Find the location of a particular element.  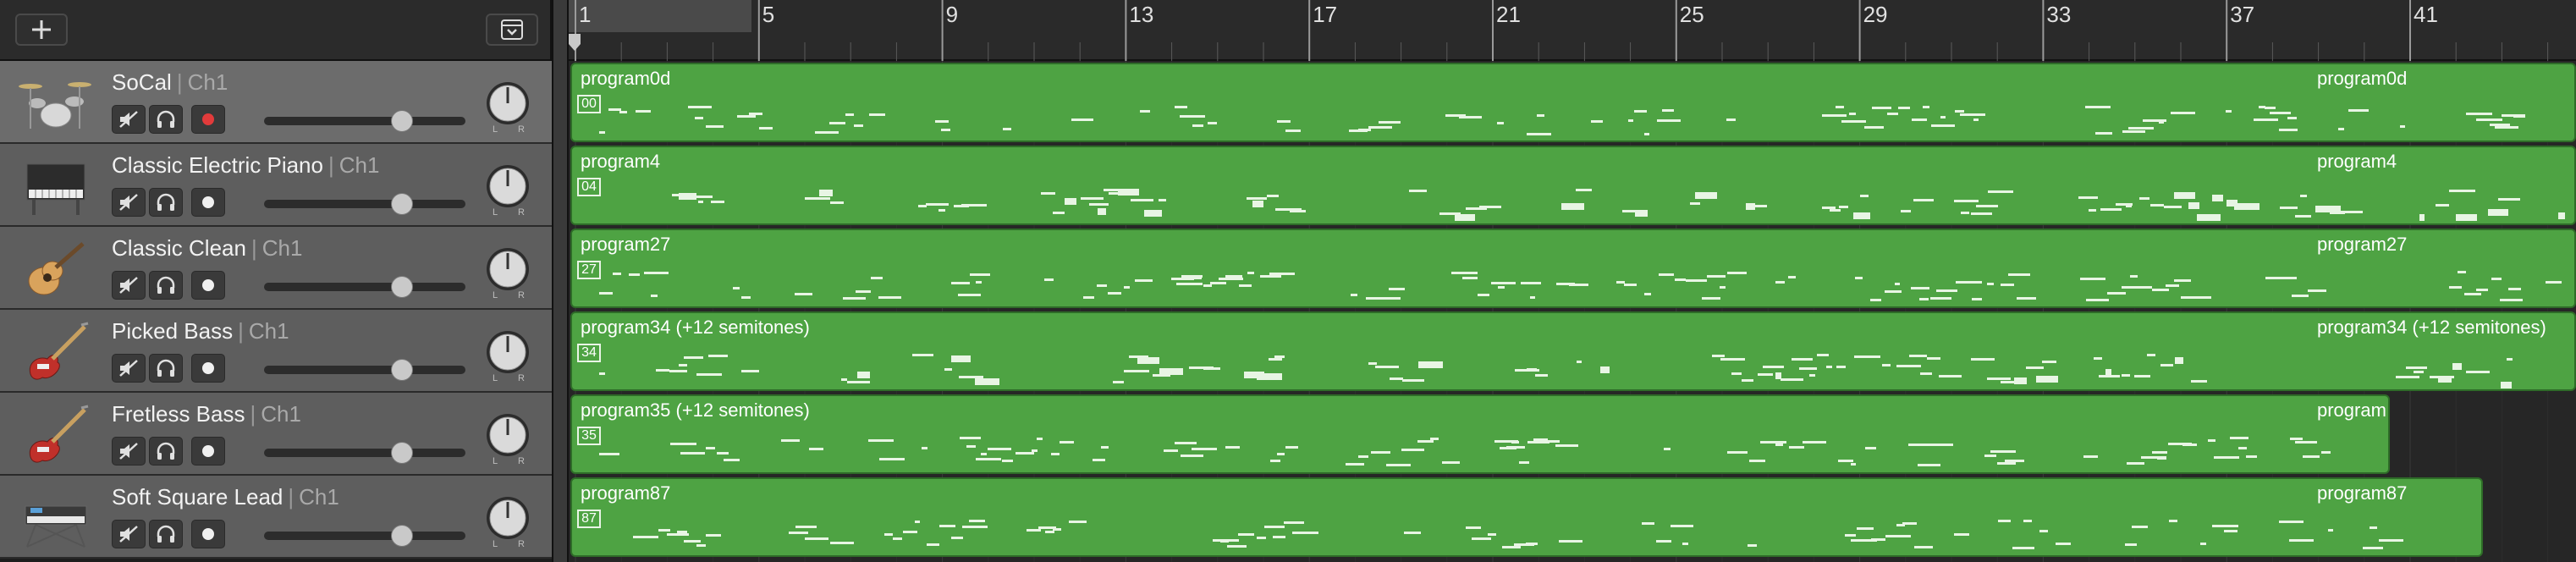

track-name: Soft Square Lead is located at coordinates (197, 497).